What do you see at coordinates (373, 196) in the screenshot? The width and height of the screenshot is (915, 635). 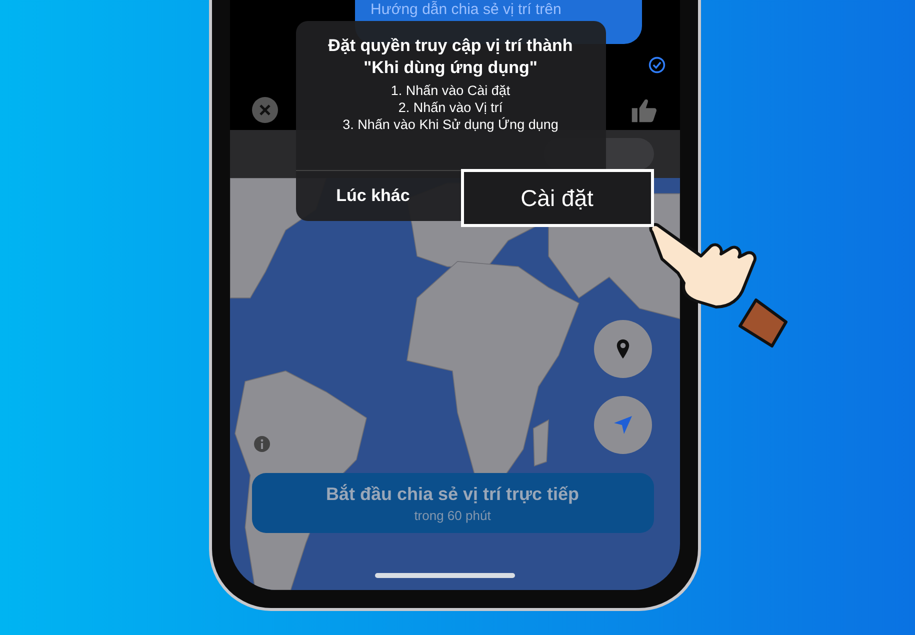 I see `dialog-button: Lúc khác` at bounding box center [373, 196].